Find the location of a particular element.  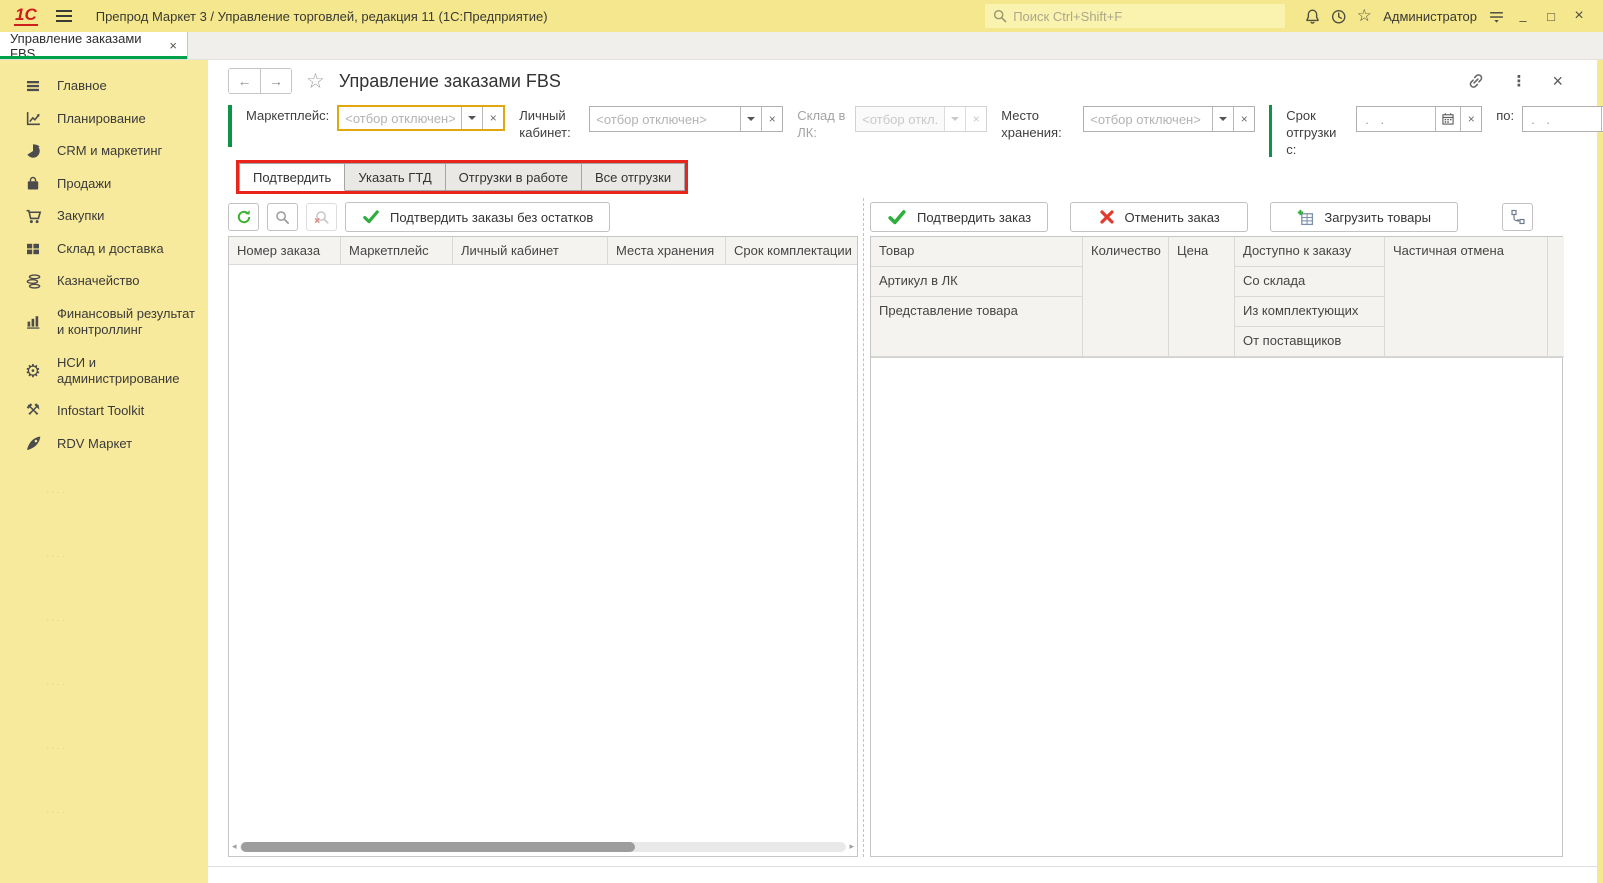

gear-icon: ⚙ is located at coordinates (33, 370).